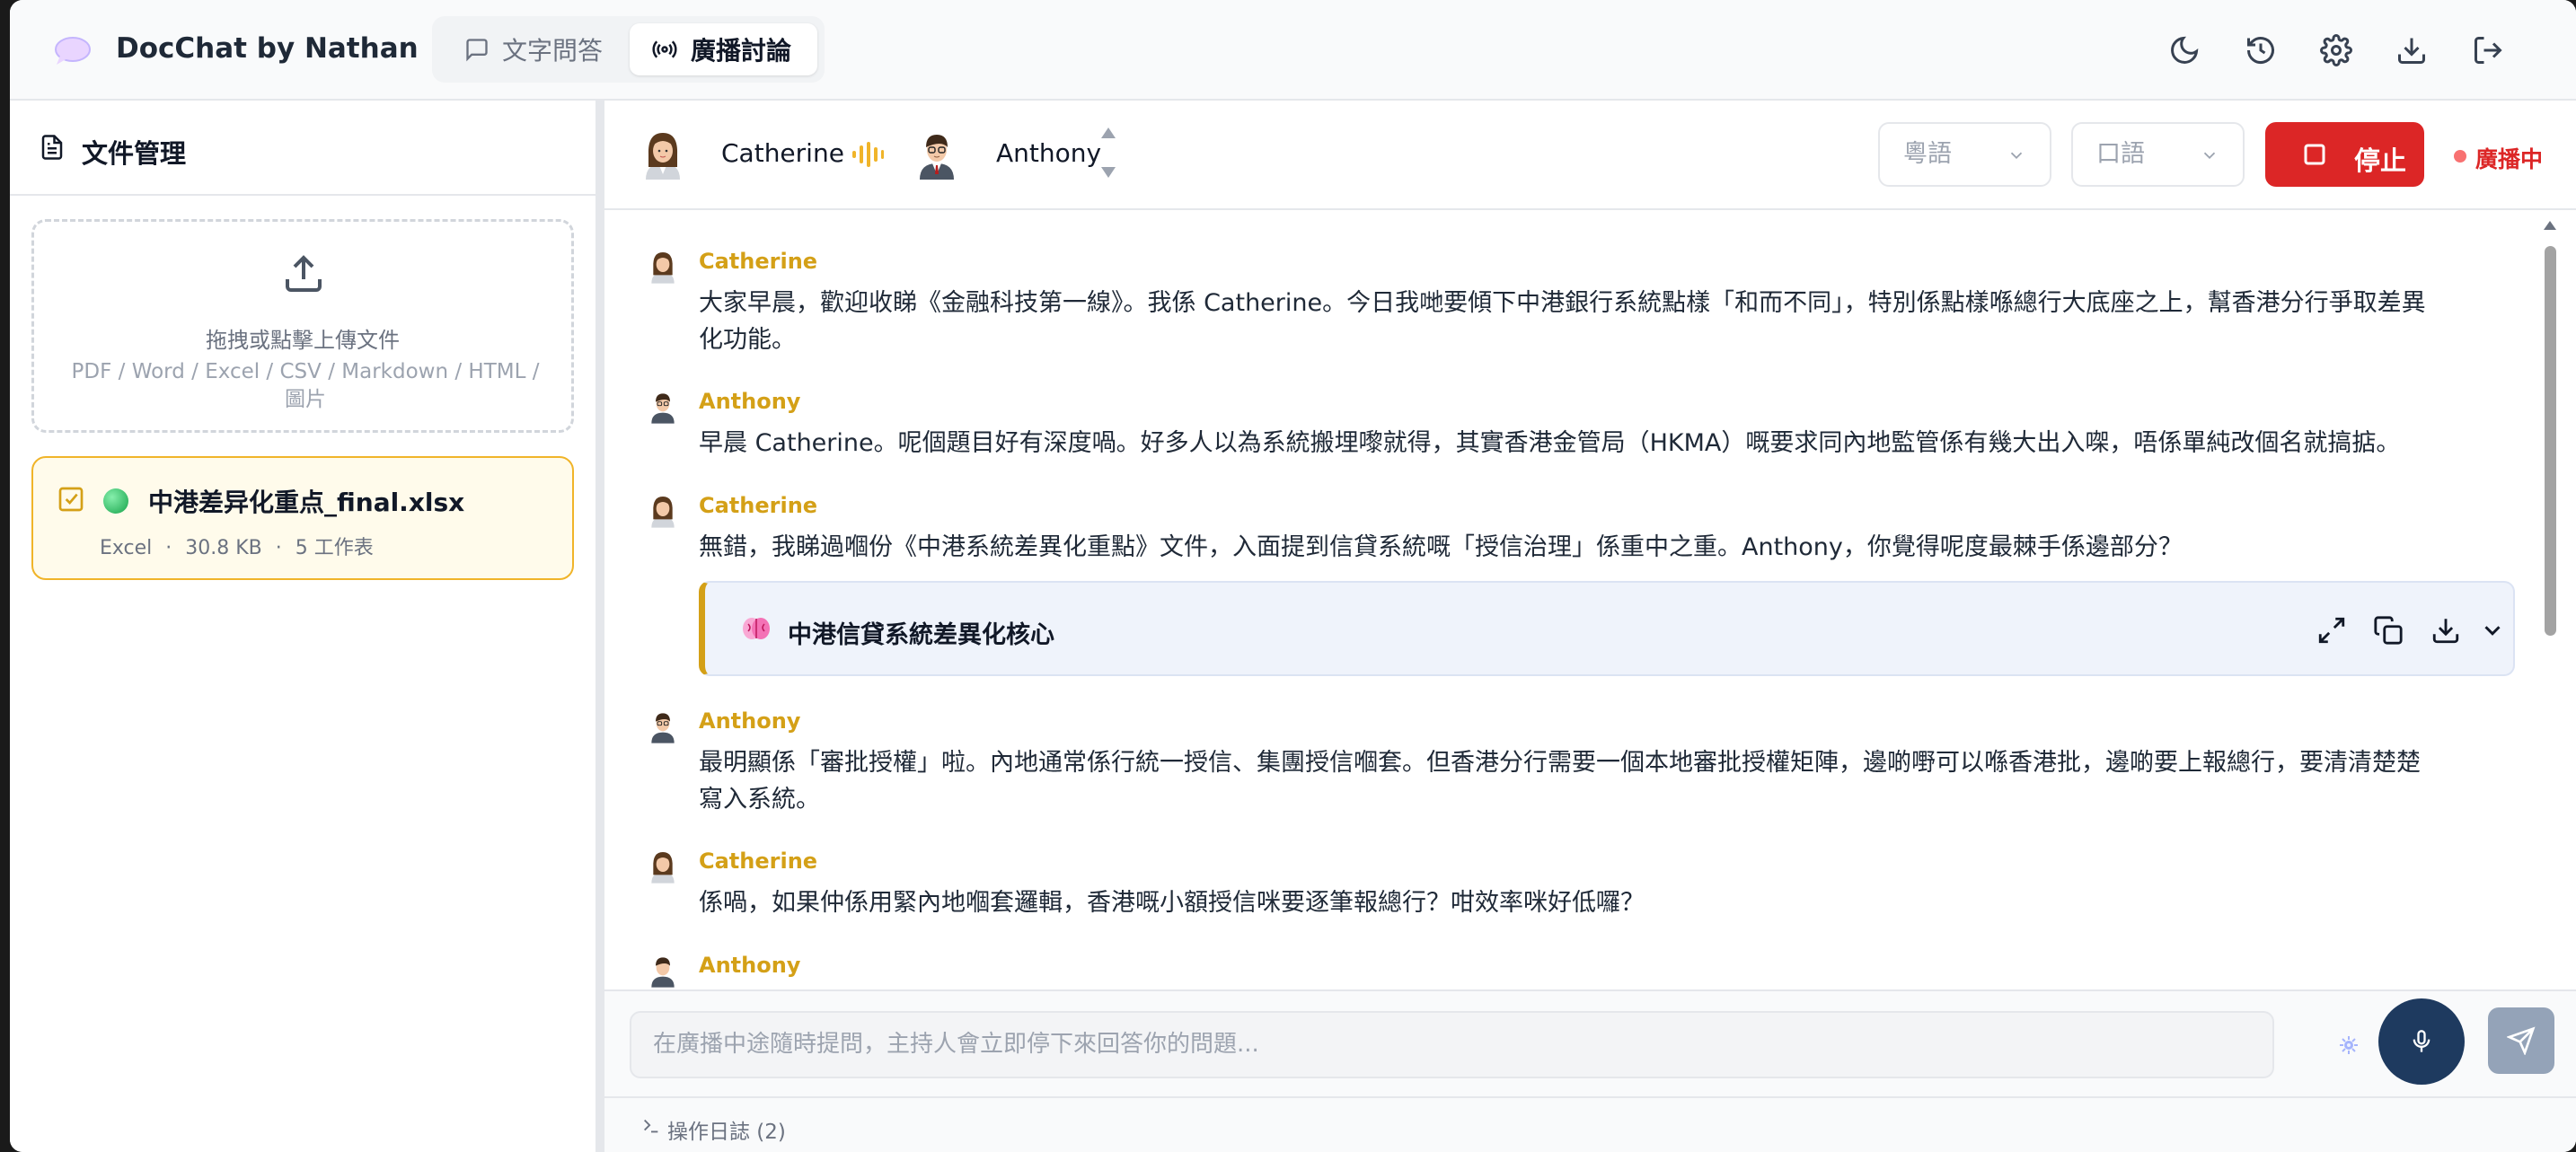 The height and width of the screenshot is (1152, 2576). What do you see at coordinates (2331, 630) in the screenshot?
I see `expand-icon` at bounding box center [2331, 630].